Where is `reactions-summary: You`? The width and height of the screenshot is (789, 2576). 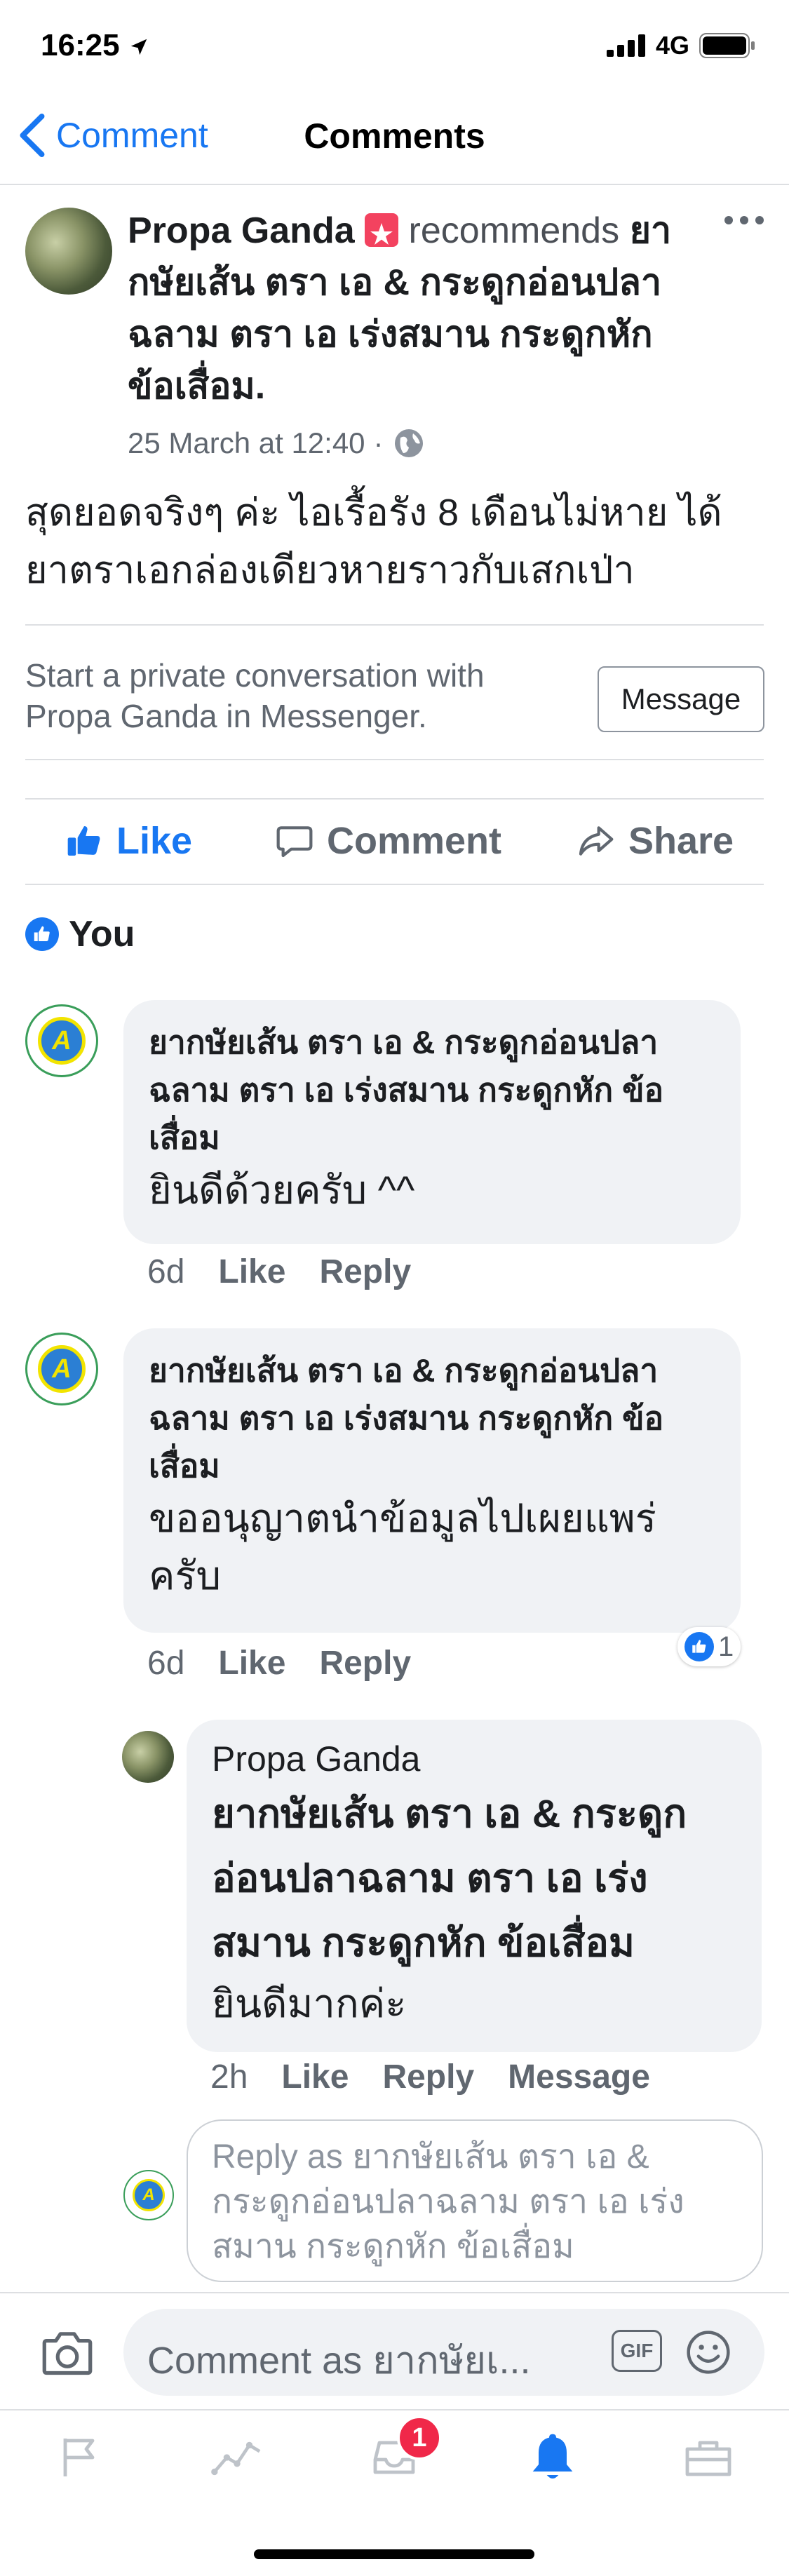 reactions-summary: You is located at coordinates (80, 934).